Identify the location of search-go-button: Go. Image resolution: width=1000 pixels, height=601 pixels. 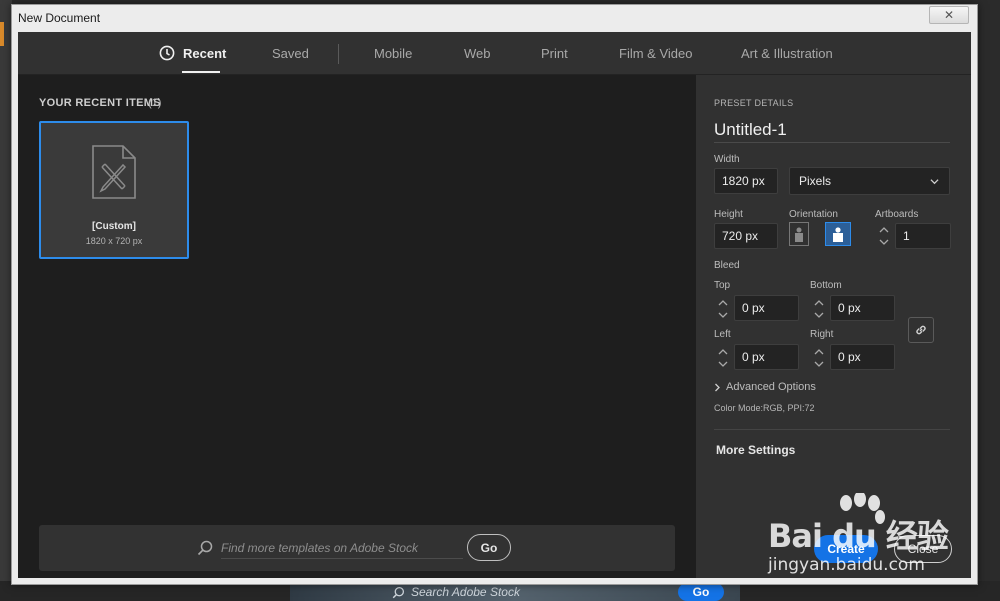
(489, 547).